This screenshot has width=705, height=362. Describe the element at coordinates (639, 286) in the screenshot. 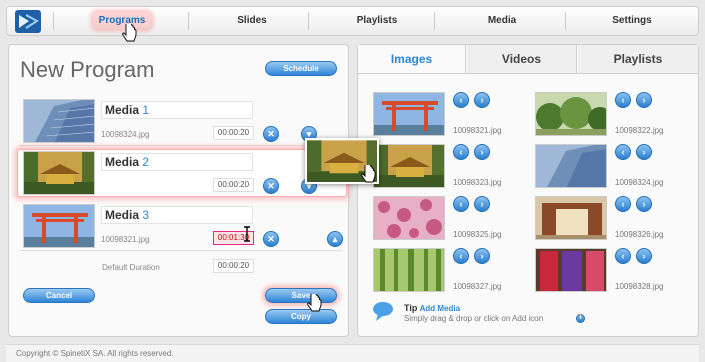

I see `library-image-filename: 10098328.jpg` at that location.